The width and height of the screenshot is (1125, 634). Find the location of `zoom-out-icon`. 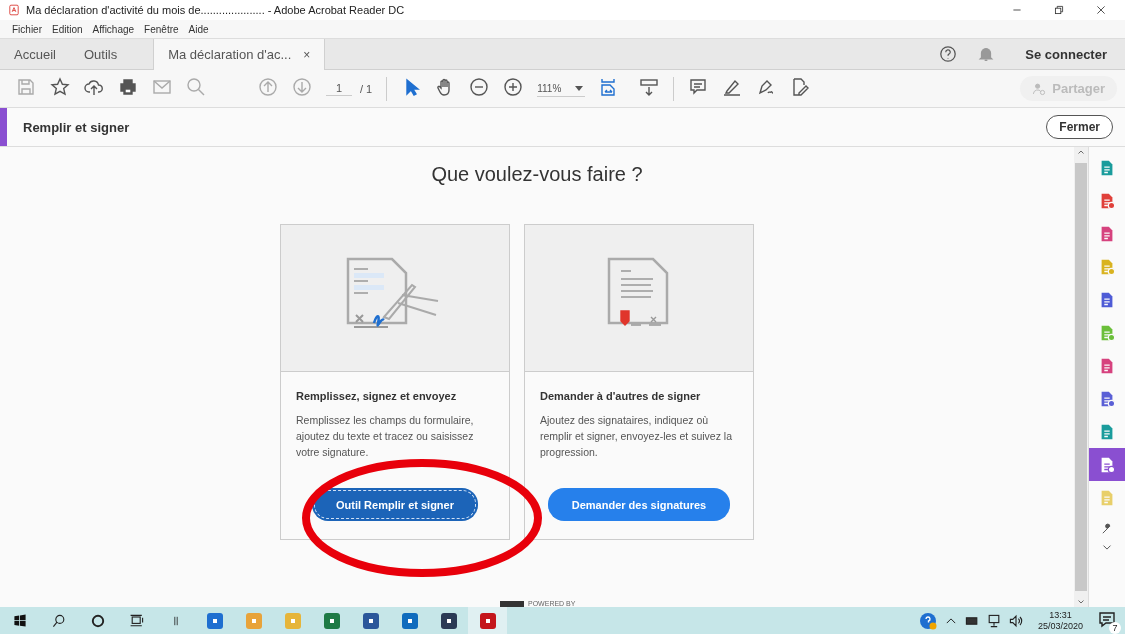

zoom-out-icon is located at coordinates (479, 86).